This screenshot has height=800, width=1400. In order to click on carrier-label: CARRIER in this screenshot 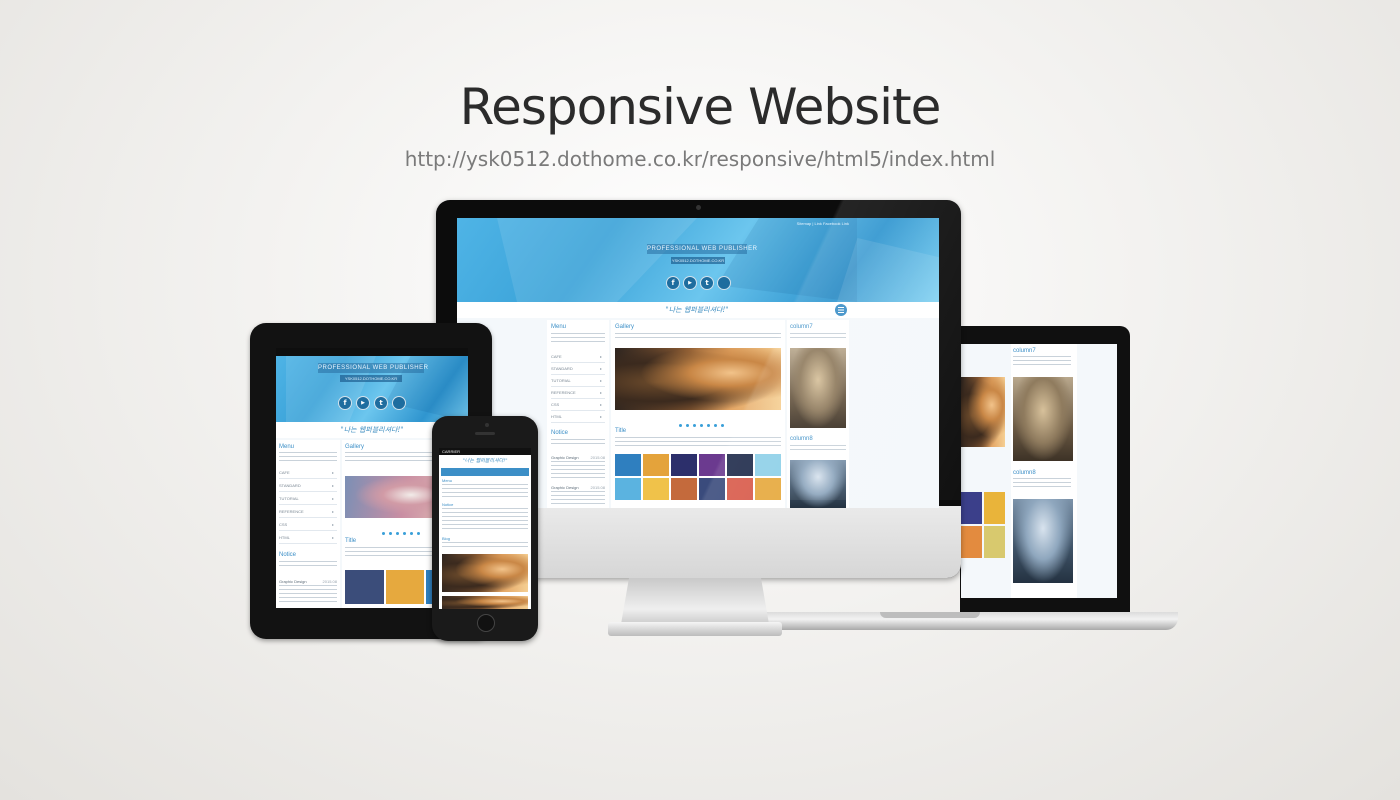, I will do `click(451, 451)`.